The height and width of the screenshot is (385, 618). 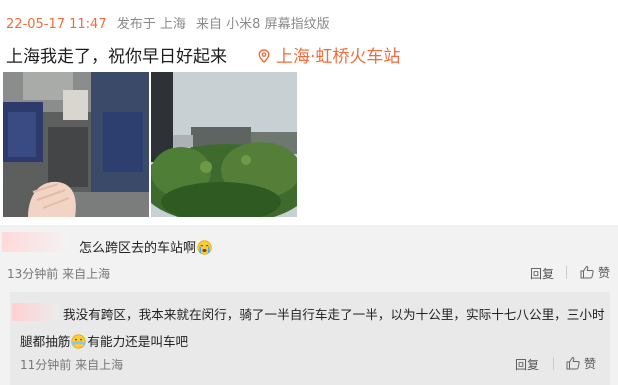 I want to click on face-with-bandage-emoji-icon, so click(x=78, y=341).